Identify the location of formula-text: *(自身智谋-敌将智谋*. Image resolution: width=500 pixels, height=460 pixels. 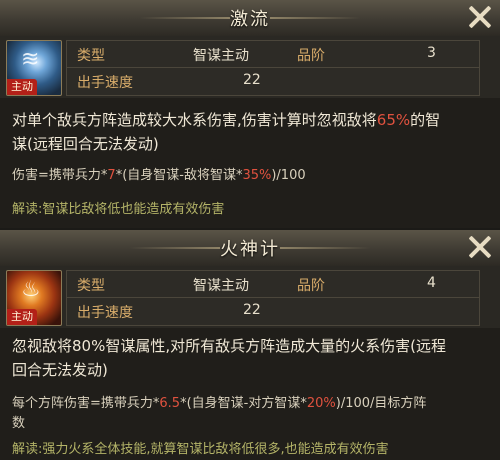
(179, 175).